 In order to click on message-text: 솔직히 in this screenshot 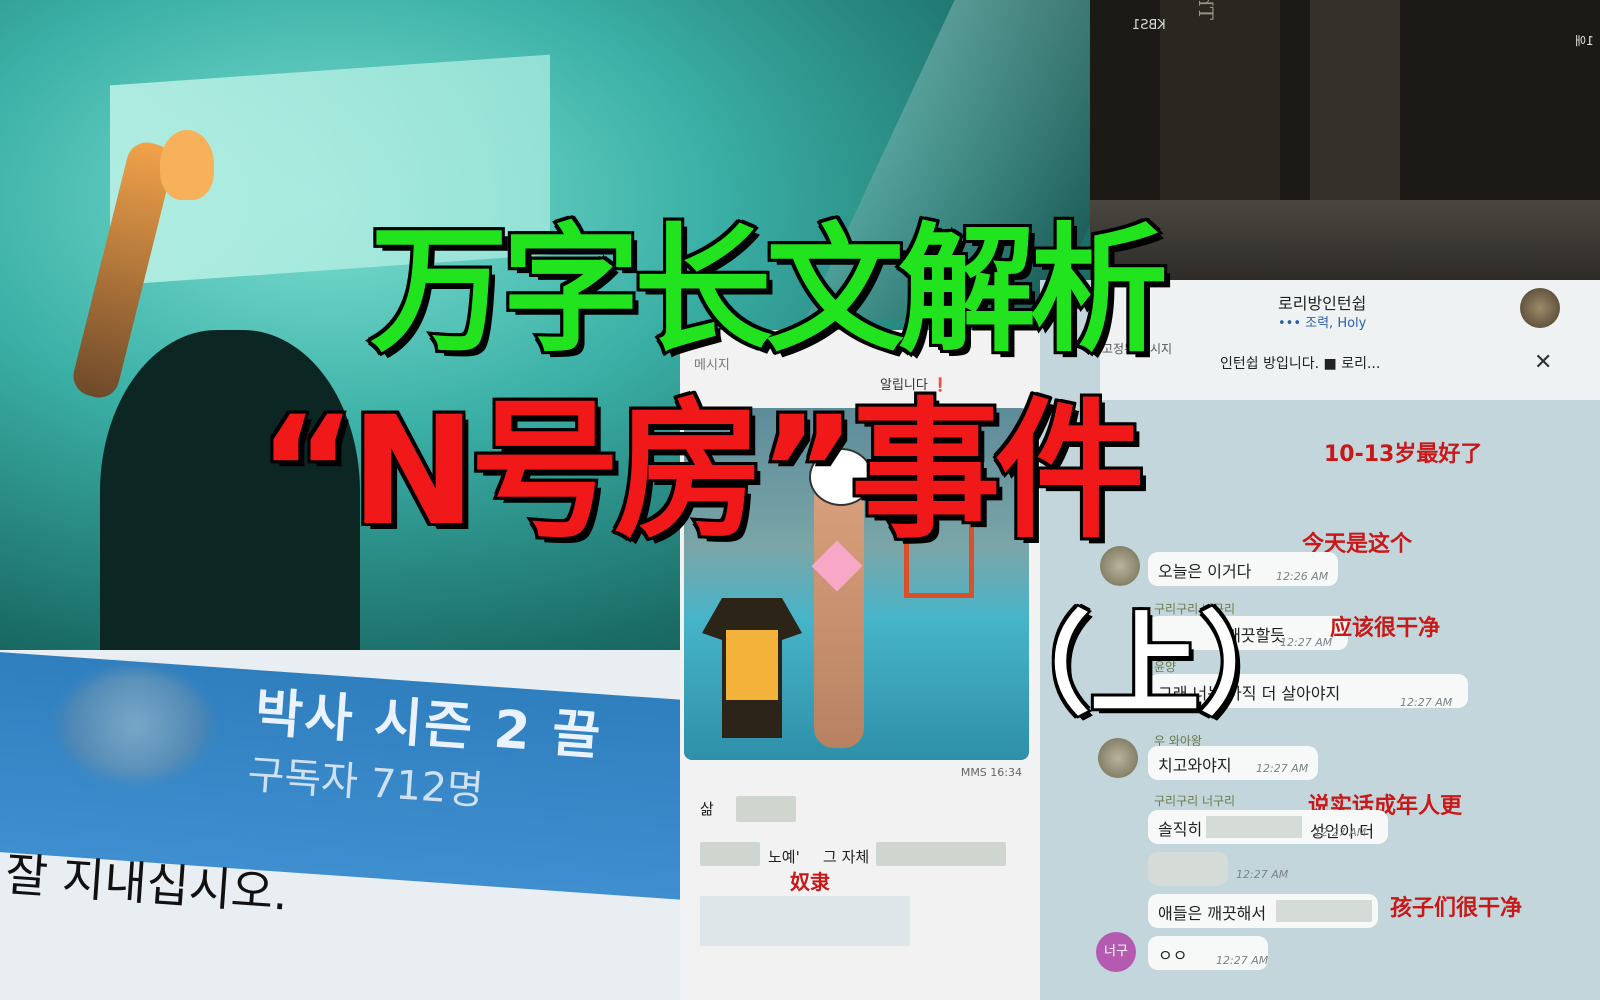, I will do `click(1180, 829)`.